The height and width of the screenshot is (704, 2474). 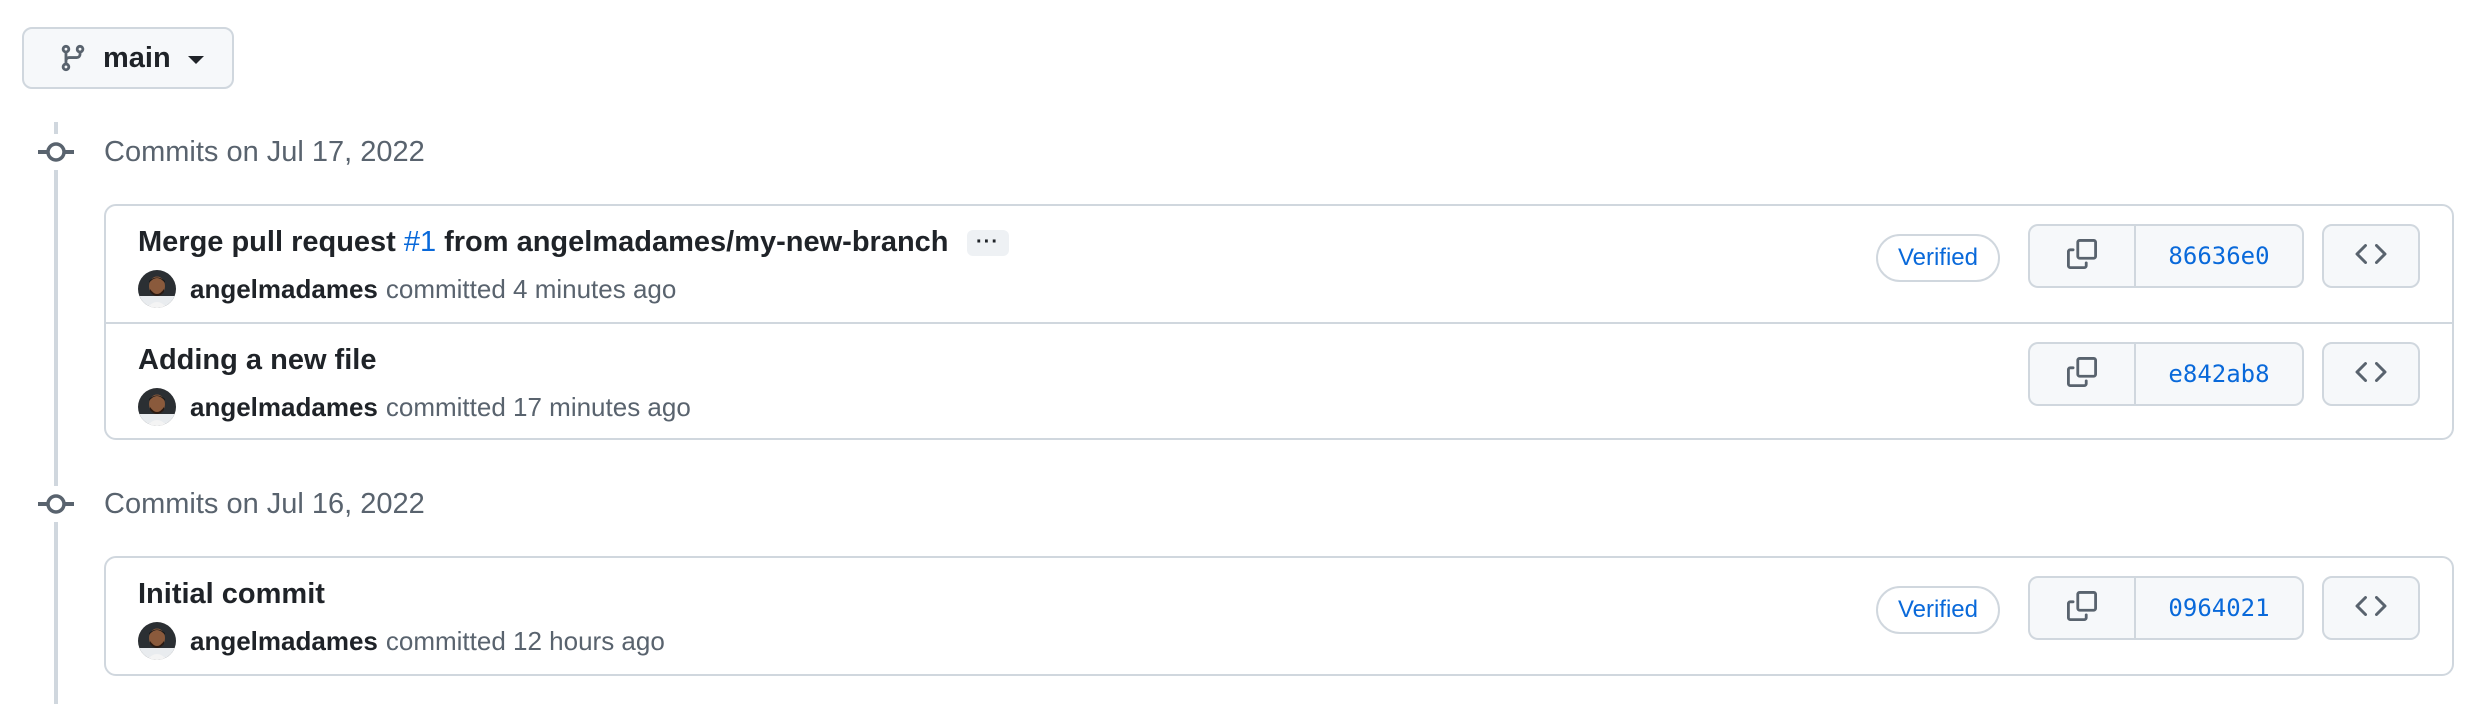 What do you see at coordinates (696, 242) in the screenshot?
I see `commit-title-suffix: from angelmadames/my-new-branch` at bounding box center [696, 242].